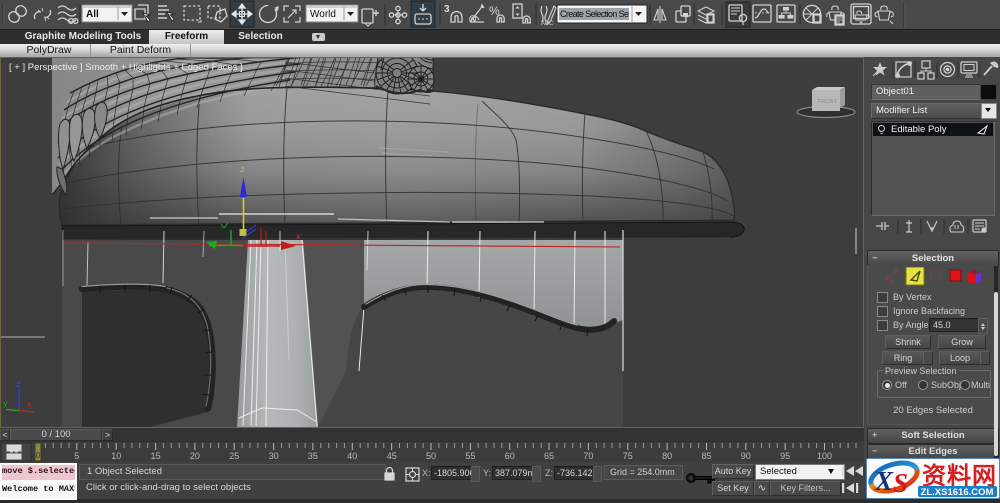 Image resolution: width=1000 pixels, height=503 pixels. Describe the element at coordinates (195, 456) in the screenshot. I see `svg-text: 20` at that location.